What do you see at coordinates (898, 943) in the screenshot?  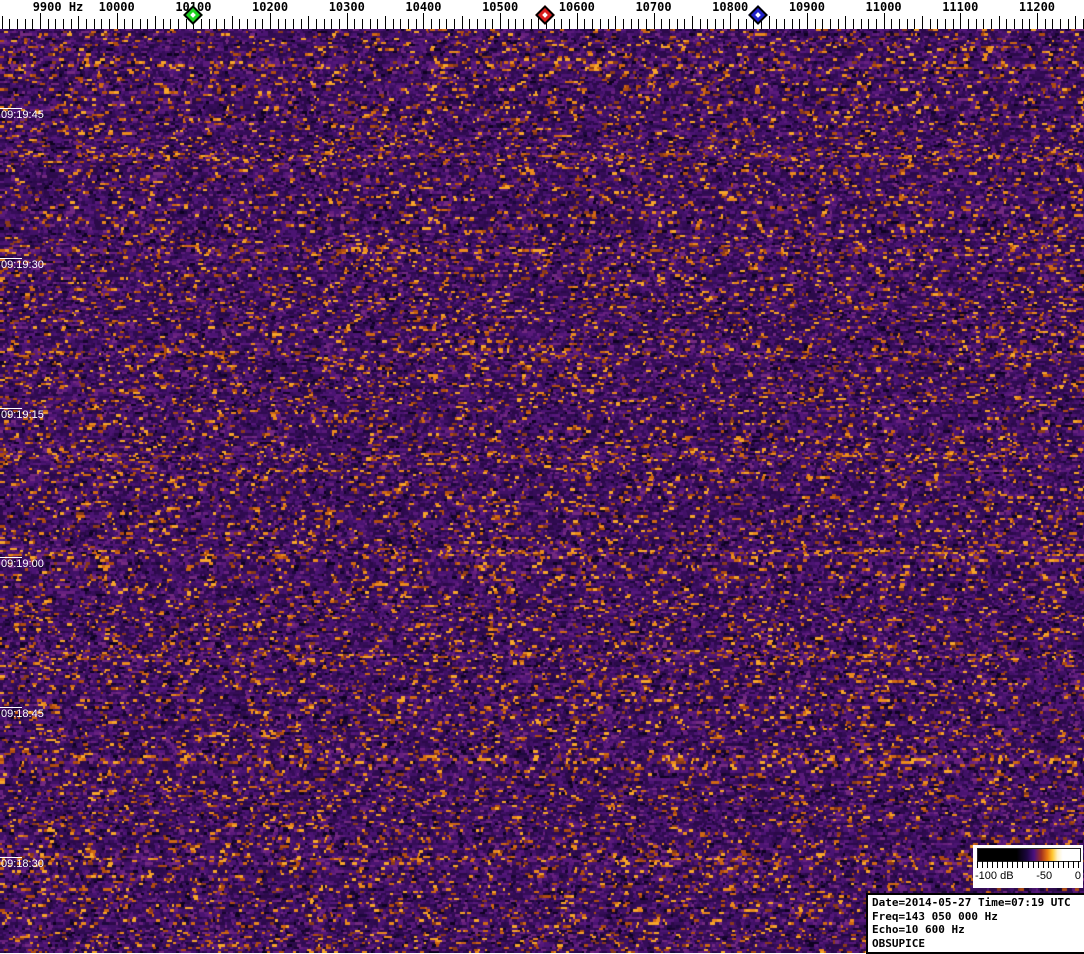 I see `info-station: OBSUPICE` at bounding box center [898, 943].